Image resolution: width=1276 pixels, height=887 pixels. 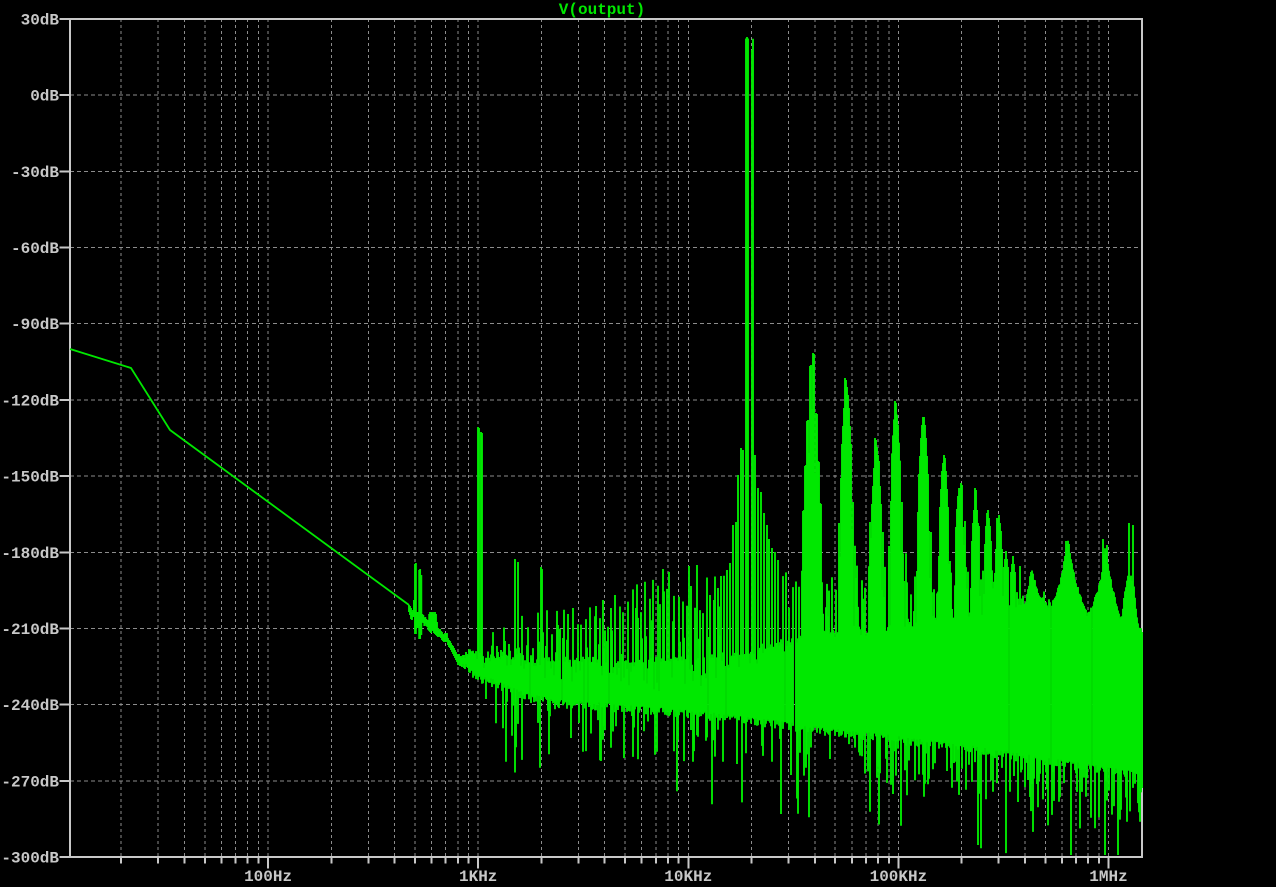 I want to click on svg-text: 10KHz, so click(x=688, y=877).